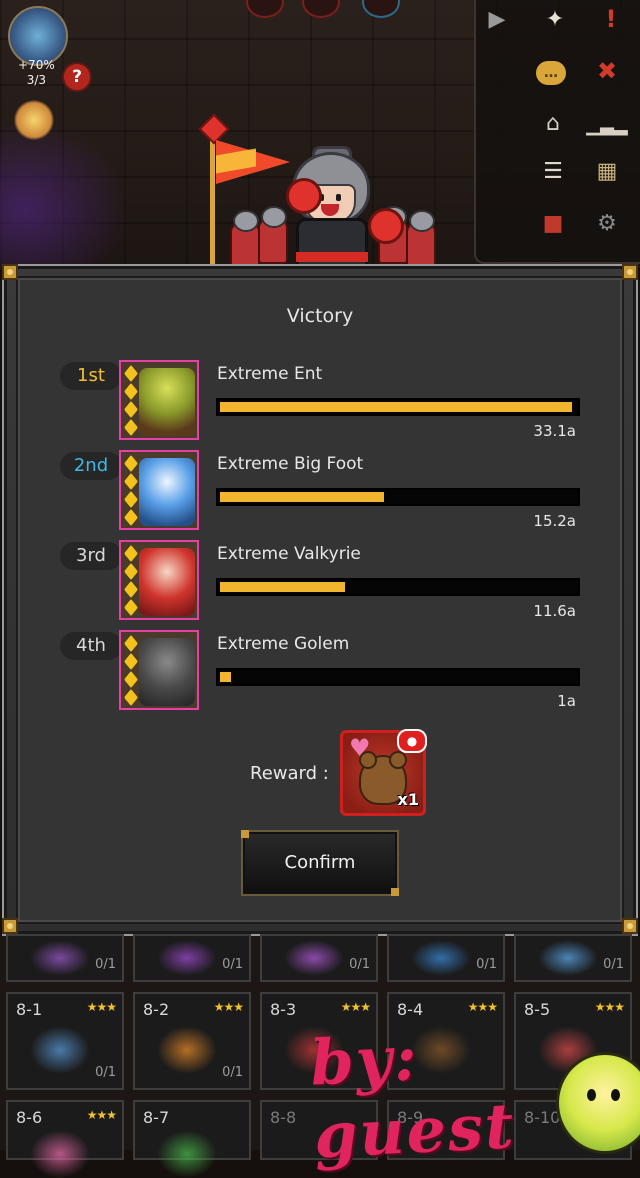 Image resolution: width=640 pixels, height=1178 pixels. What do you see at coordinates (65, 195) in the screenshot?
I see `purple-glow` at bounding box center [65, 195].